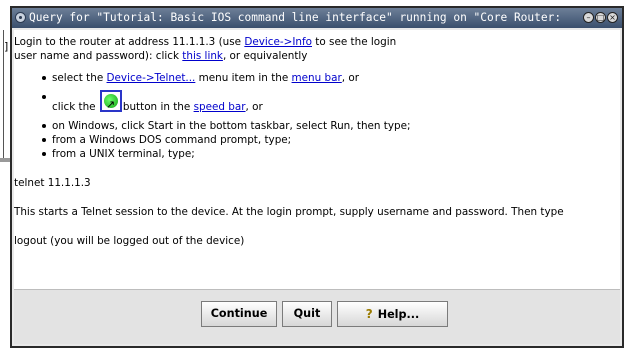  Describe the element at coordinates (317, 140) in the screenshot. I see `list-item: from a Windows DOS command prompt, type;` at that location.